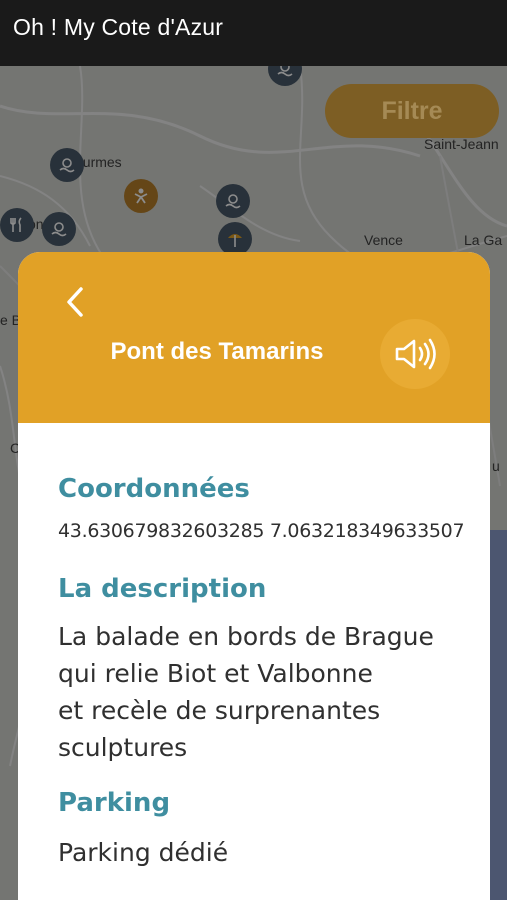 Image resolution: width=507 pixels, height=900 pixels. I want to click on parking-value: Parking dédié, so click(143, 852).